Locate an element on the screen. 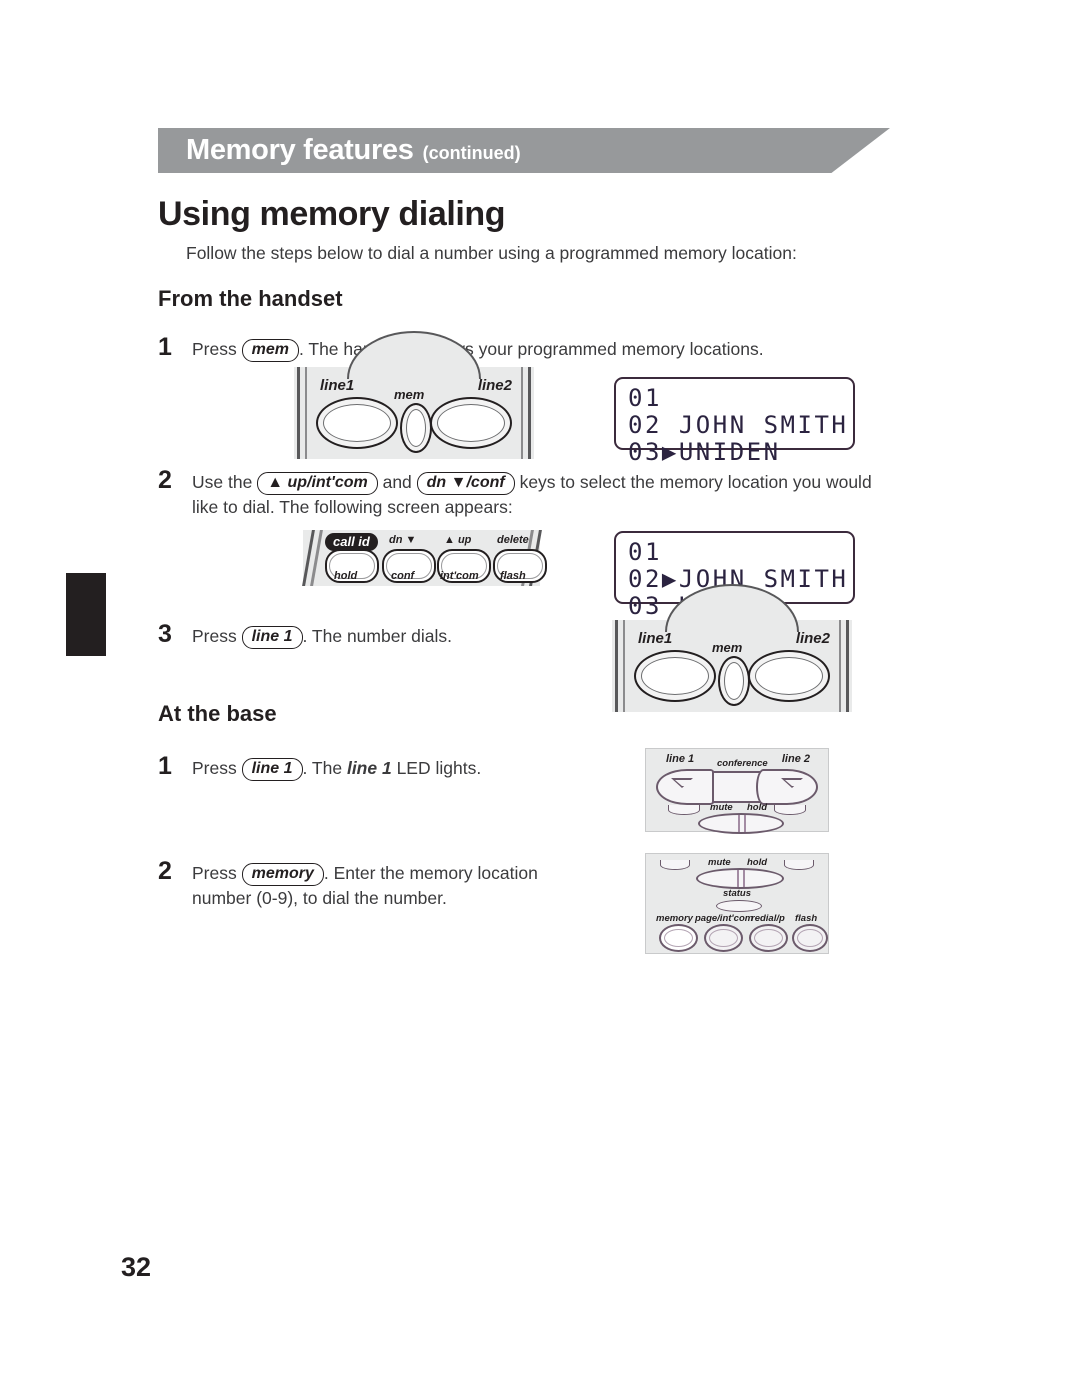 Image resolution: width=1080 pixels, height=1386 pixels. base2-status-led is located at coordinates (739, 906).